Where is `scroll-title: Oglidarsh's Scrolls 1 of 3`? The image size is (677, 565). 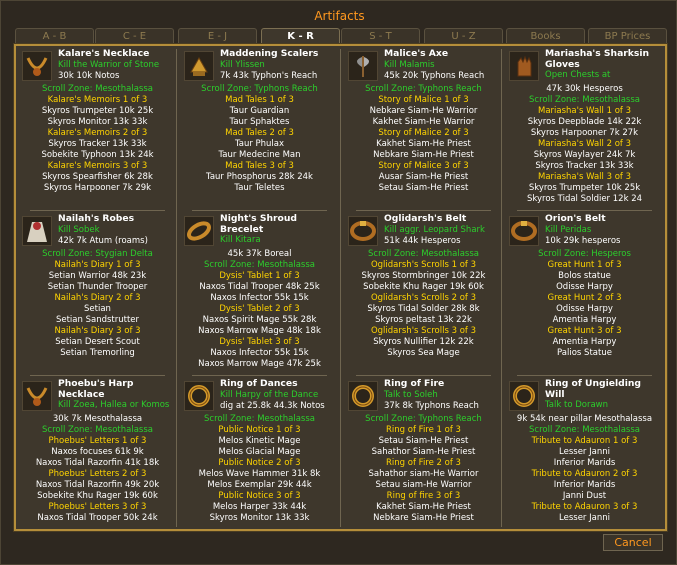 scroll-title: Oglidarsh's Scrolls 1 of 3 is located at coordinates (423, 265).